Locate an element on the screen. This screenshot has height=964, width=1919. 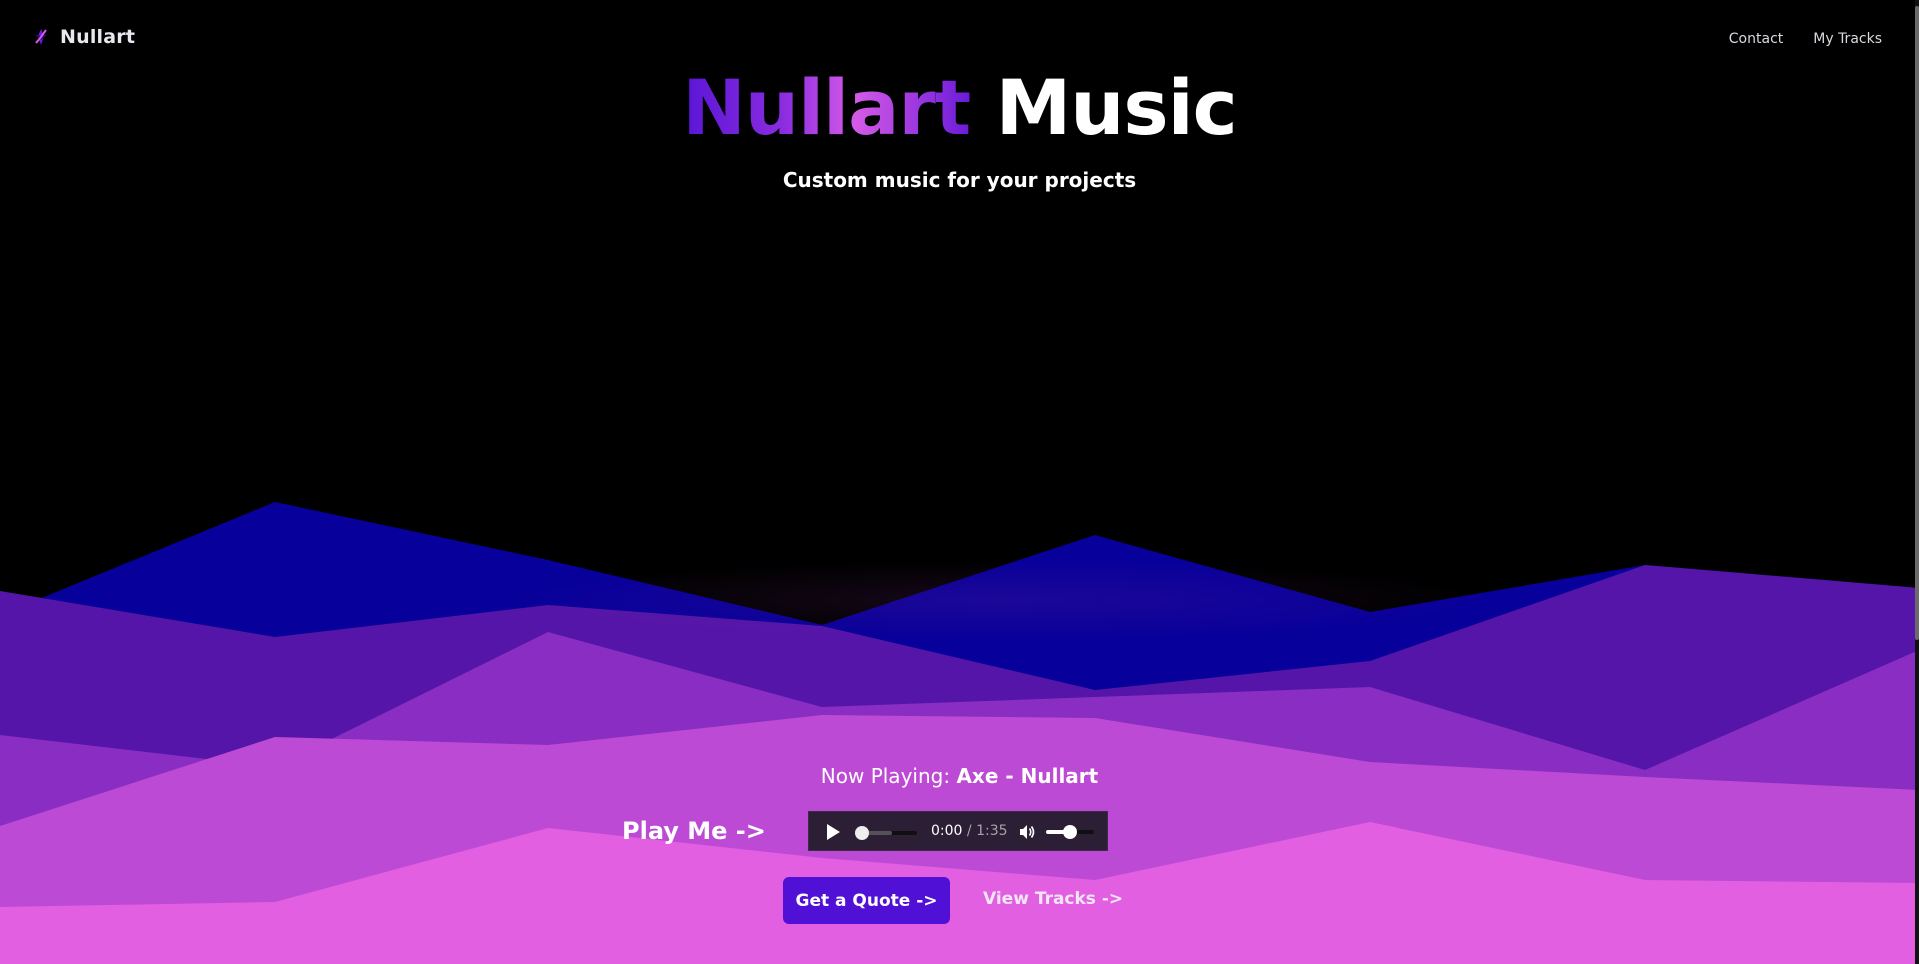
now-playing: Now Playing: Axe - Nullart is located at coordinates (959, 776).